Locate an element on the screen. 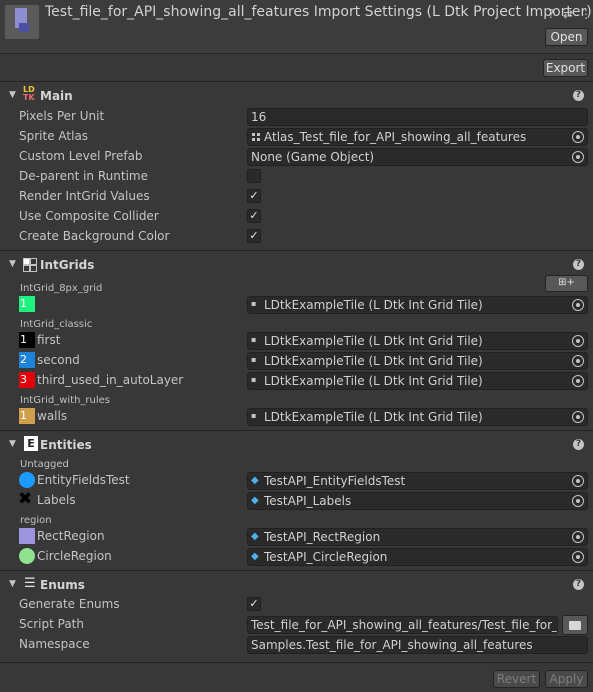  revert-button: Revert is located at coordinates (516, 679).